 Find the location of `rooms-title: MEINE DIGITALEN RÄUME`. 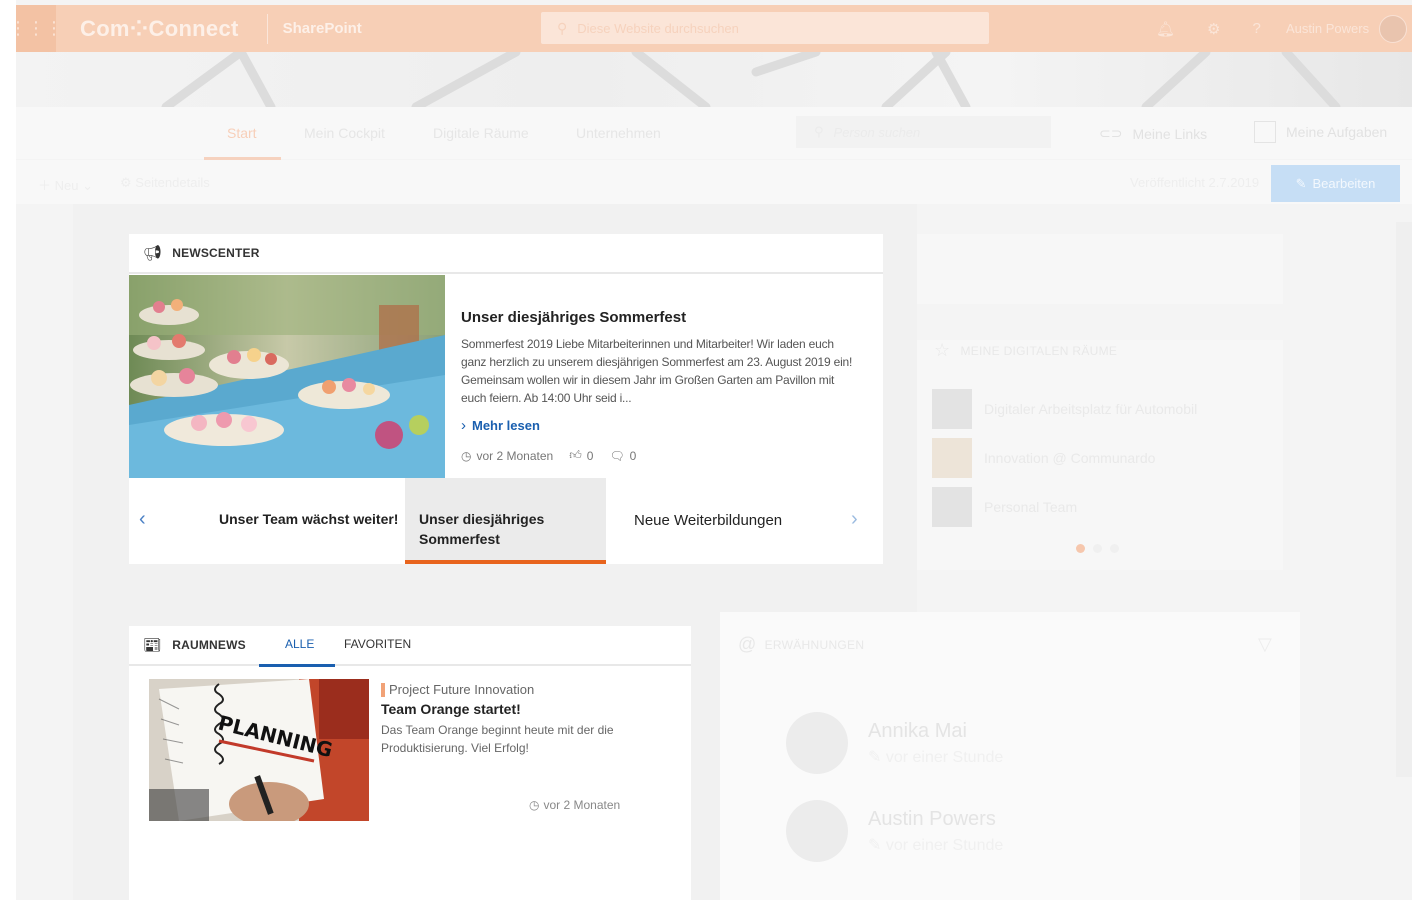

rooms-title: MEINE DIGITALEN RÄUME is located at coordinates (1039, 350).